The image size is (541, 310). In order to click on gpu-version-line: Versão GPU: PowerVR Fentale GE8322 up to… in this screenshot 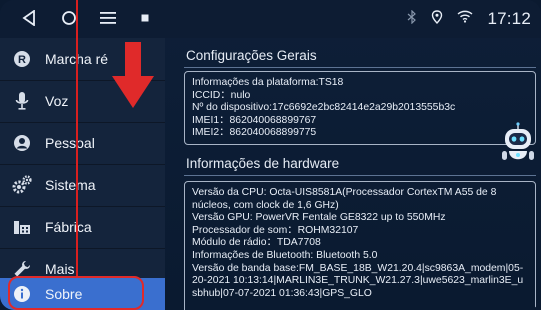, I will do `click(319, 218)`.